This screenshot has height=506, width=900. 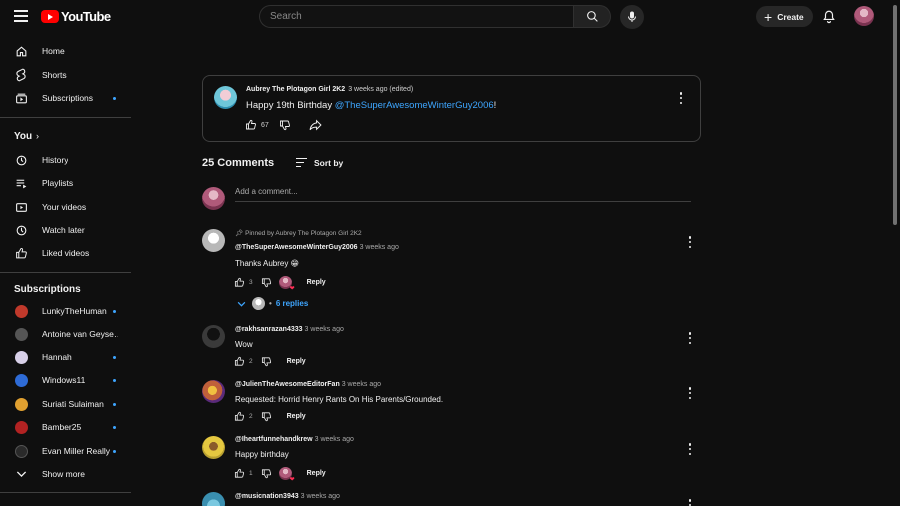 What do you see at coordinates (315, 125) in the screenshot?
I see `share-icon` at bounding box center [315, 125].